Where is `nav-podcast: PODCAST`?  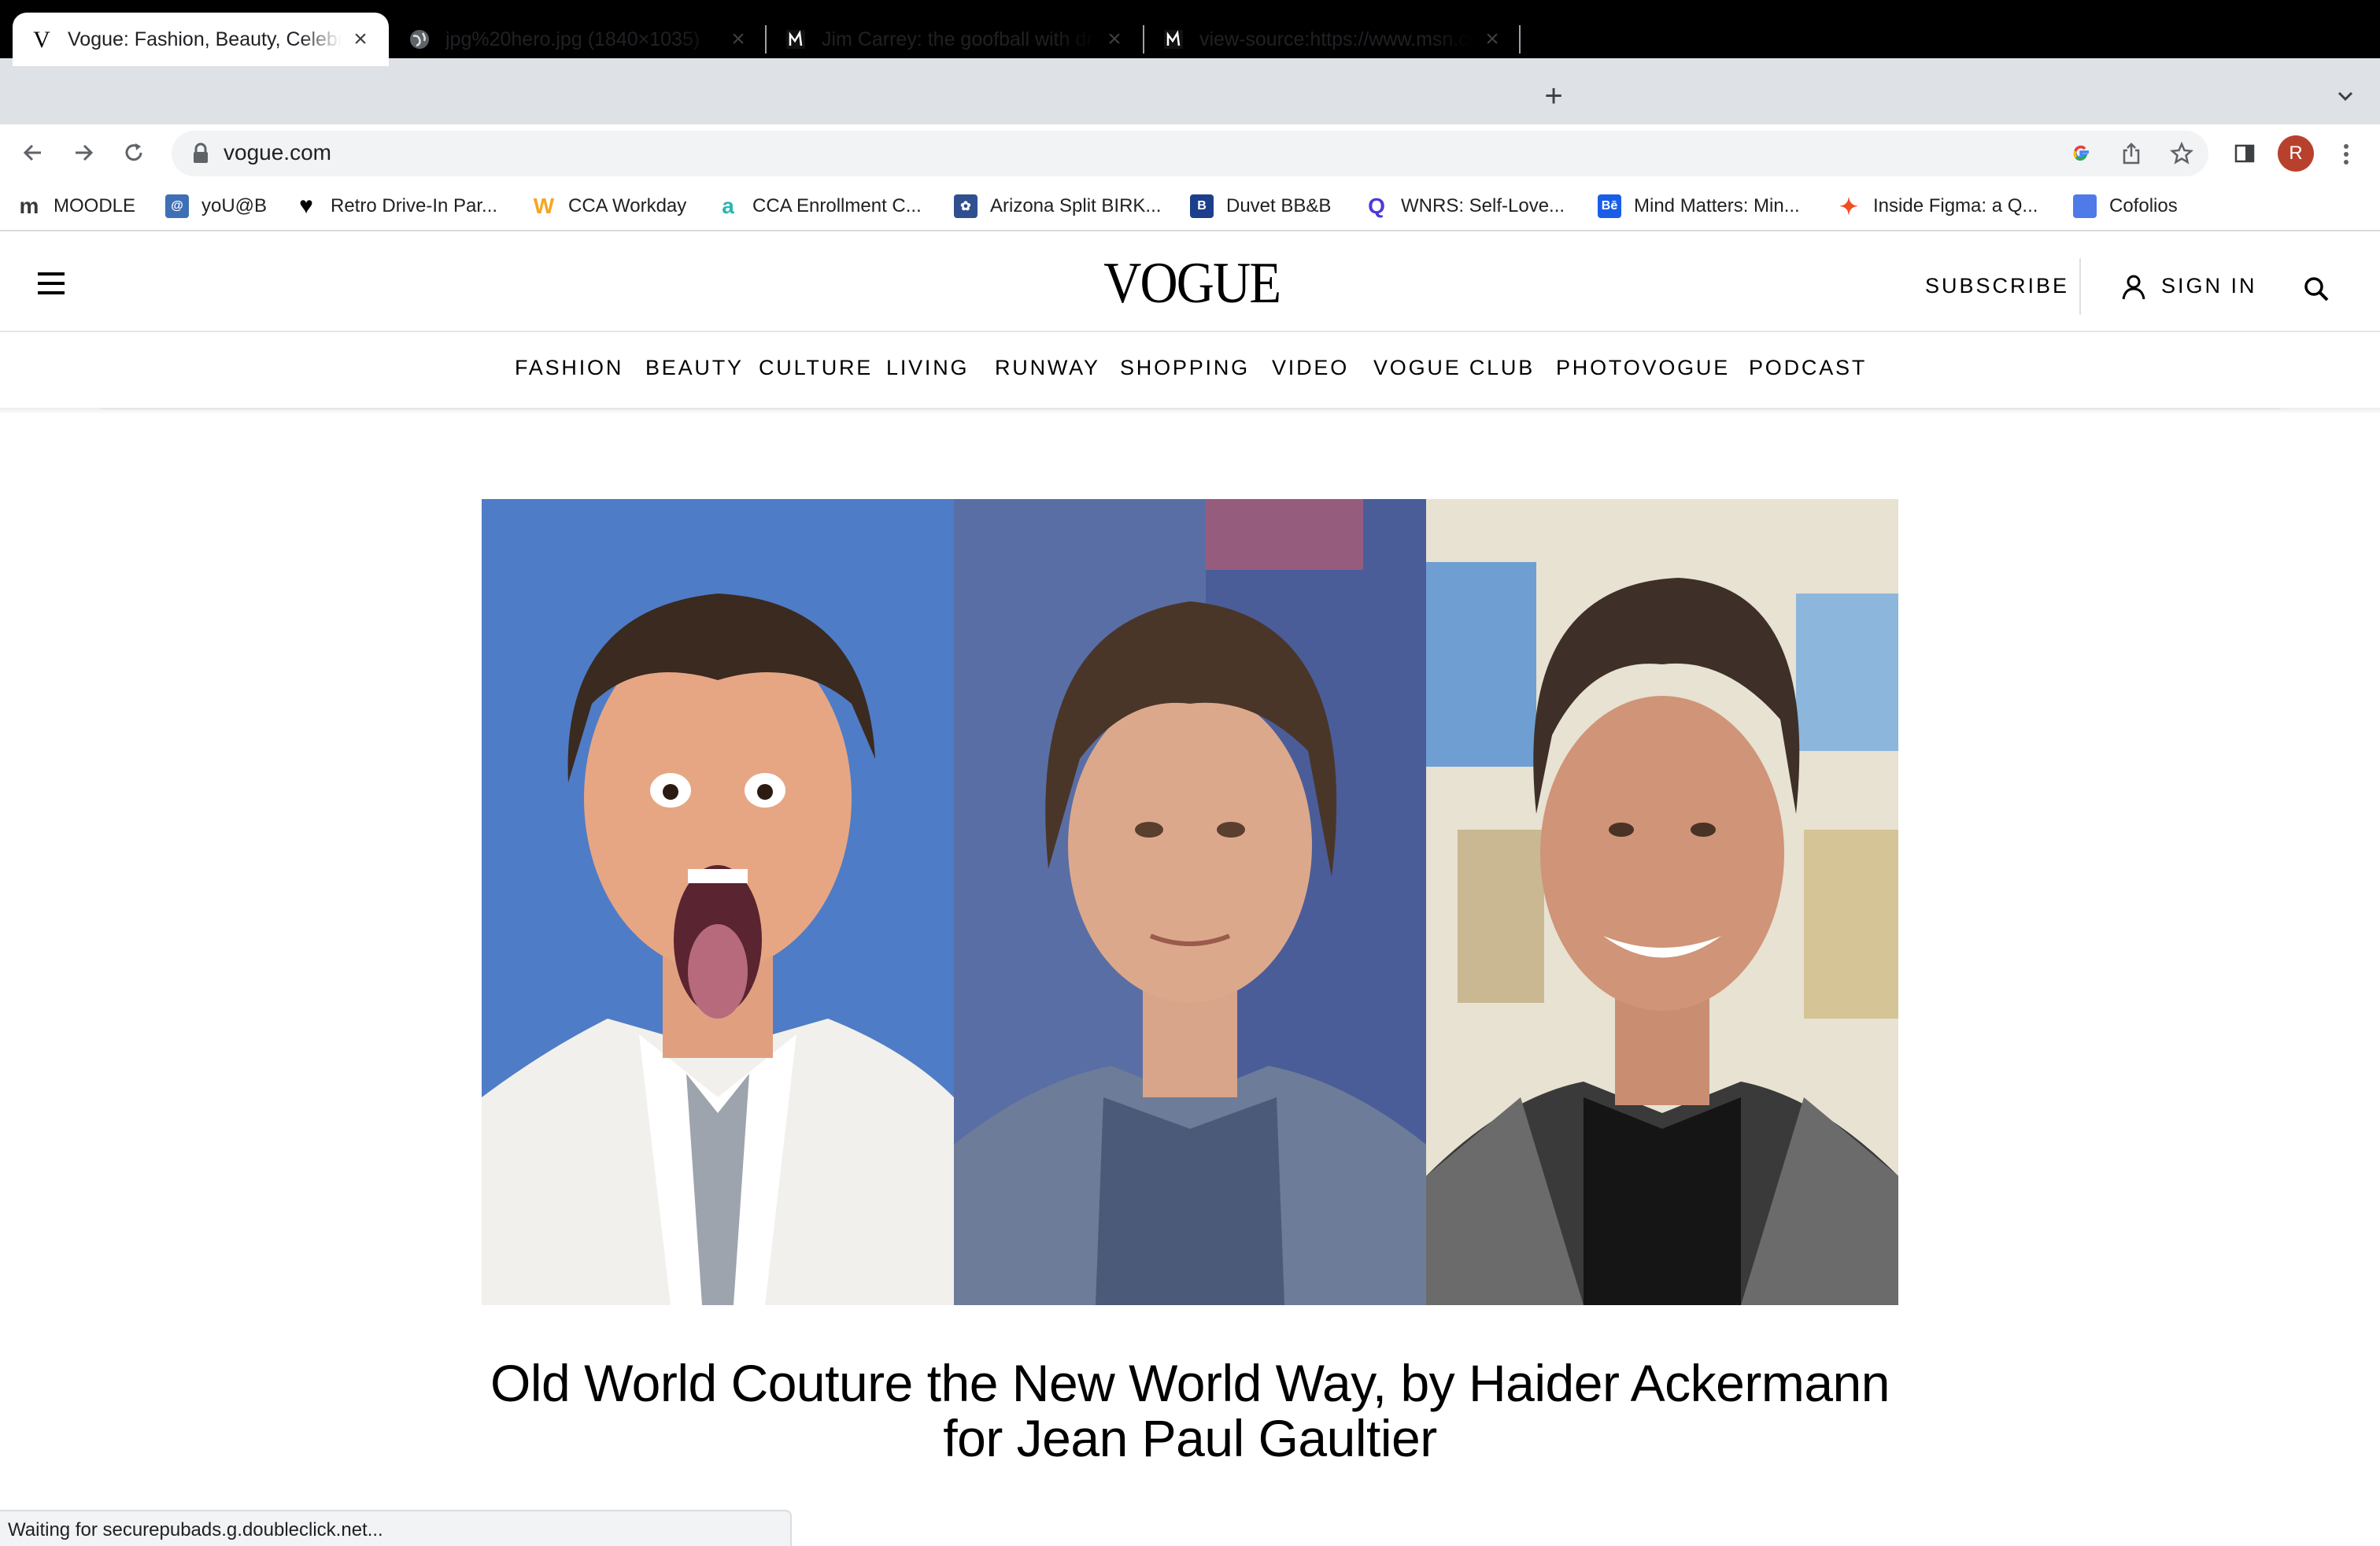
nav-podcast: PODCAST is located at coordinates (1808, 368).